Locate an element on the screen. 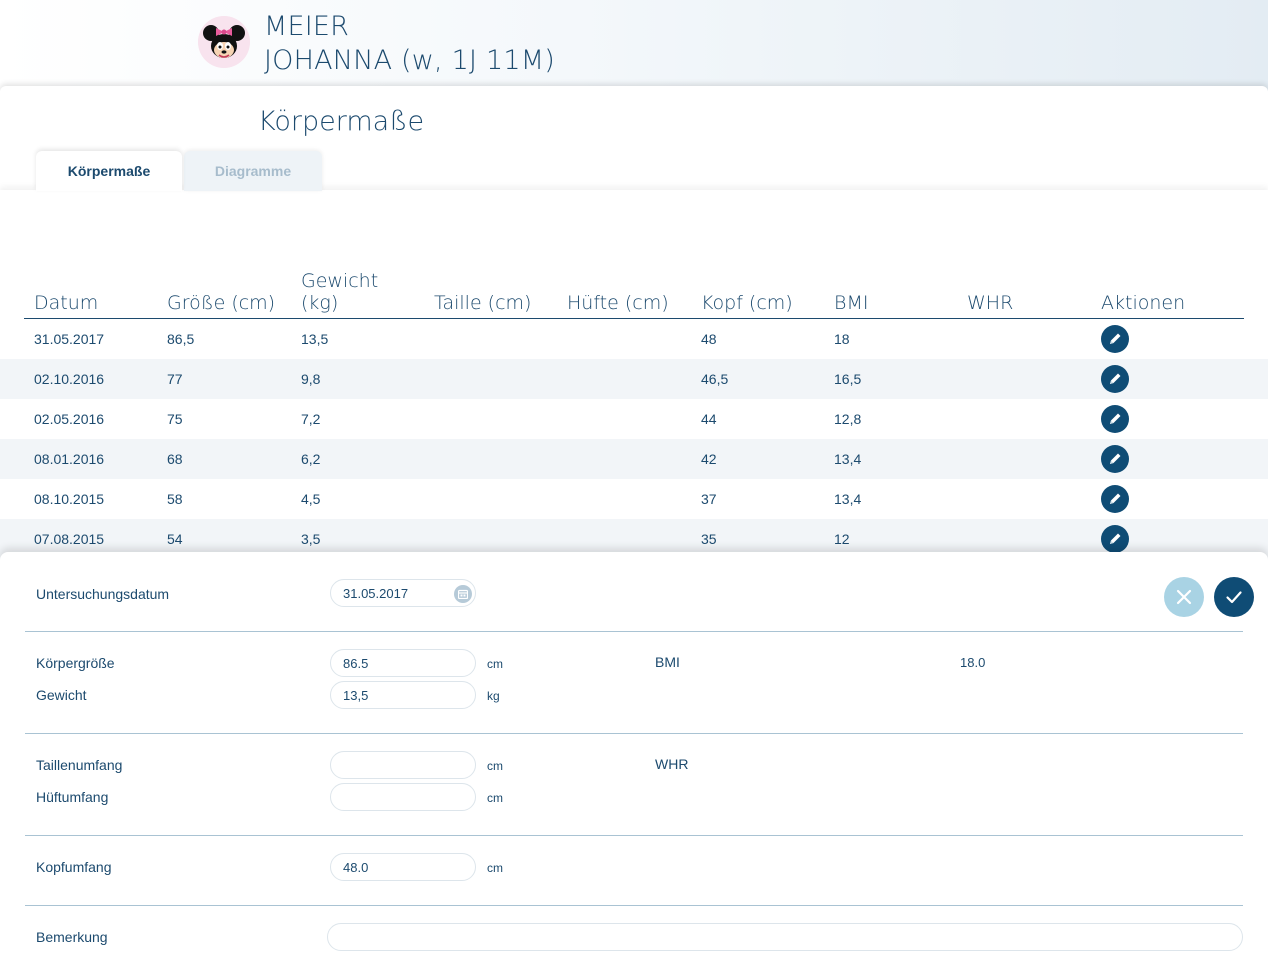 The width and height of the screenshot is (1268, 956). cell-bmi: 12,8 is located at coordinates (848, 419).